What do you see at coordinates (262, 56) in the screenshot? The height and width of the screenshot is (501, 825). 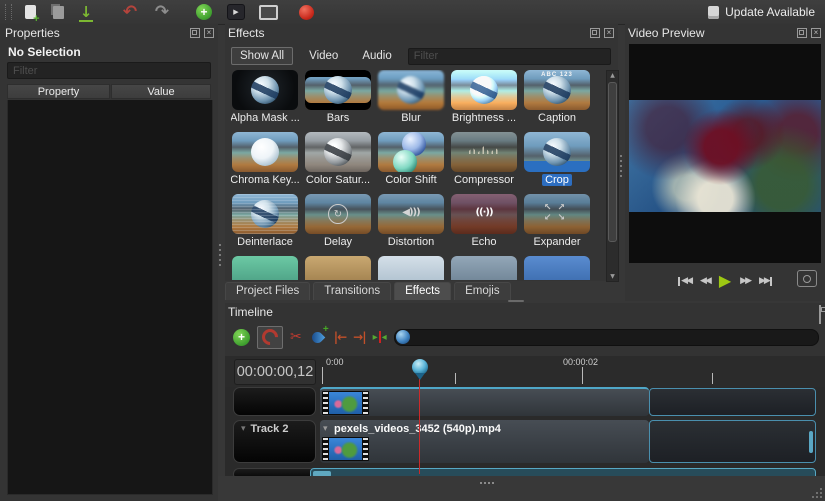 I see `show-all-button: Show All` at bounding box center [262, 56].